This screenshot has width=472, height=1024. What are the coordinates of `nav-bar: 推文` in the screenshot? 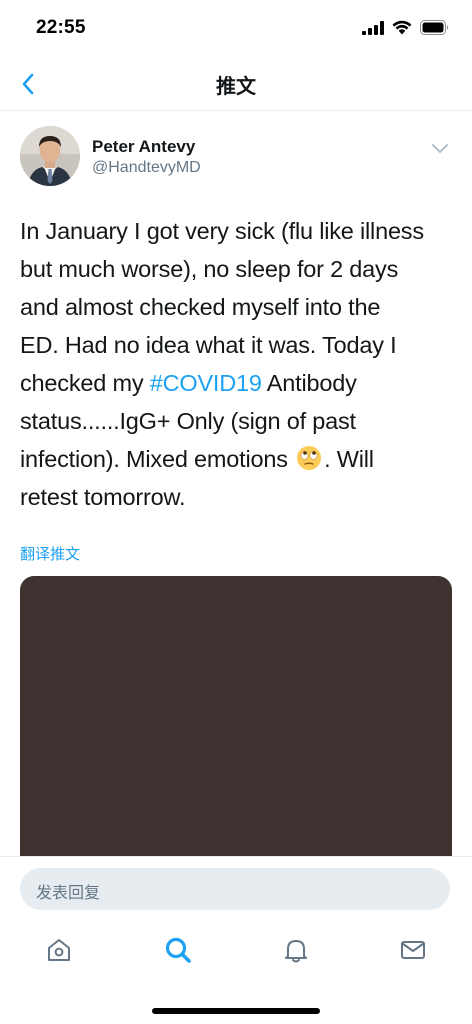 It's located at (236, 84).